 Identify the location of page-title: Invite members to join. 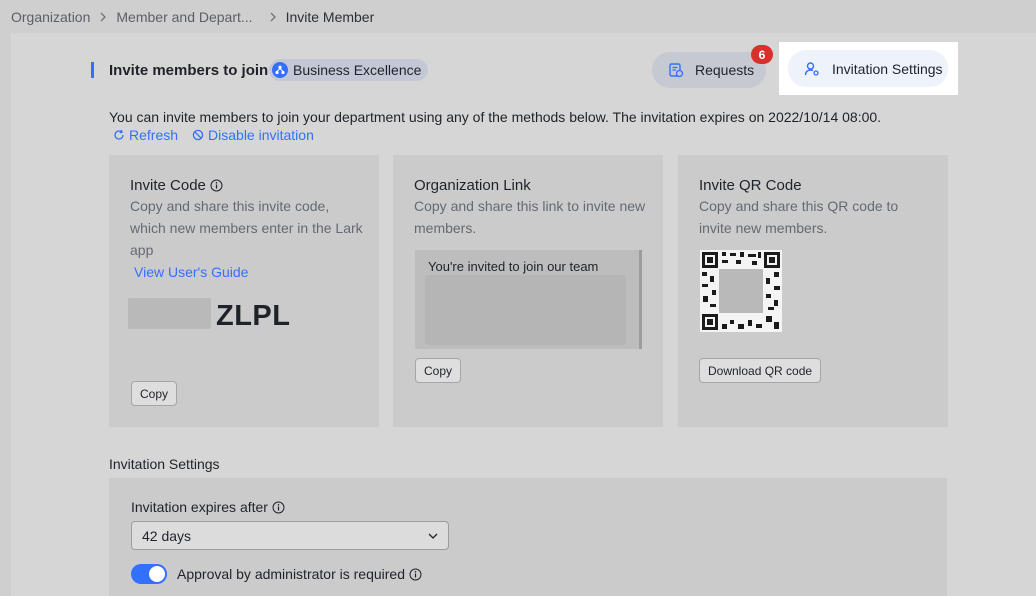
(189, 70).